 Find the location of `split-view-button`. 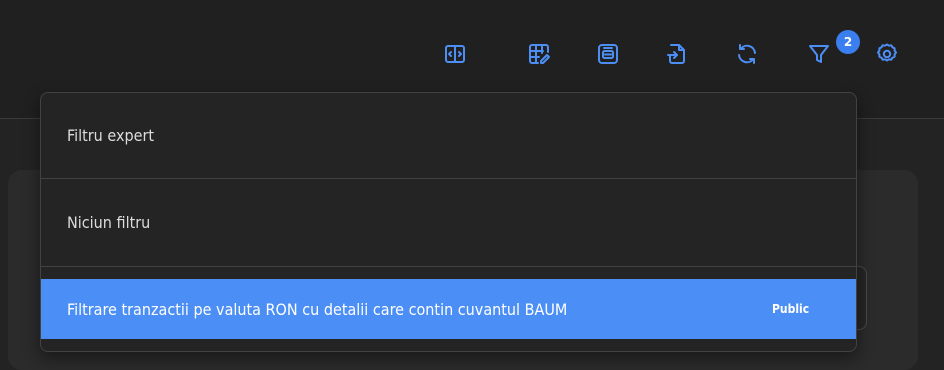

split-view-button is located at coordinates (455, 54).